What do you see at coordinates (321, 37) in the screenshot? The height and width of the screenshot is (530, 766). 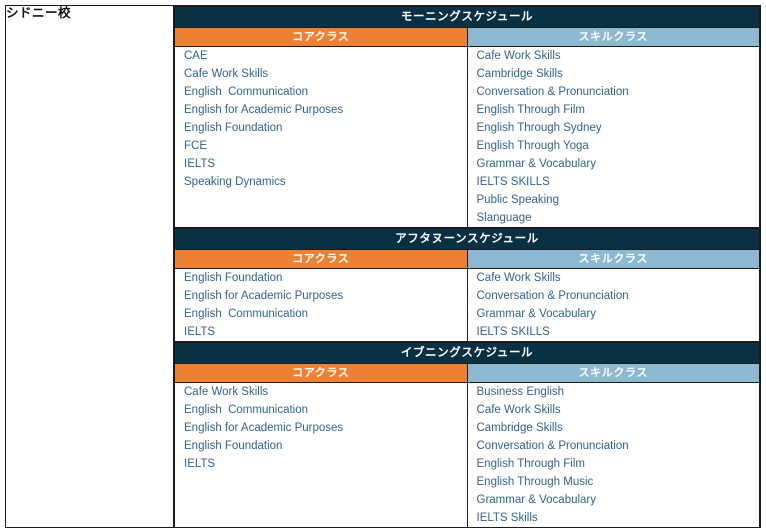 I see `column-header-core-morning: コアクラス` at bounding box center [321, 37].